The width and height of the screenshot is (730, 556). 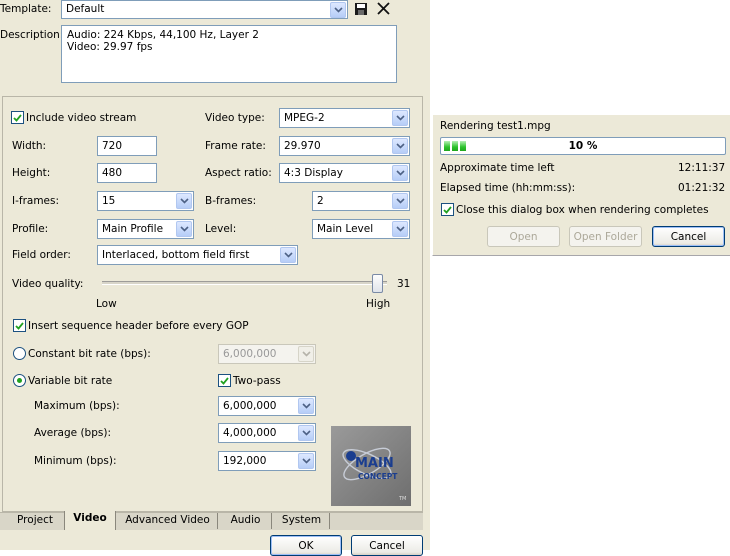 I want to click on tab-system-label: System, so click(x=301, y=520).